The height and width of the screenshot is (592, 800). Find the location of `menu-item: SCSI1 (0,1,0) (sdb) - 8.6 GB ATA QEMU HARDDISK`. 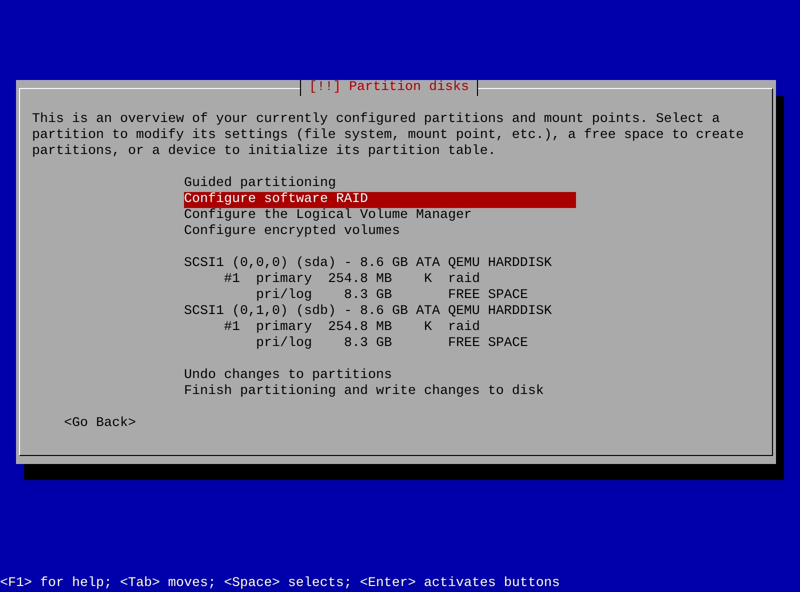

menu-item: SCSI1 (0,1,0) (sdb) - 8.6 GB ATA QEMU HARDDISK is located at coordinates (380, 312).